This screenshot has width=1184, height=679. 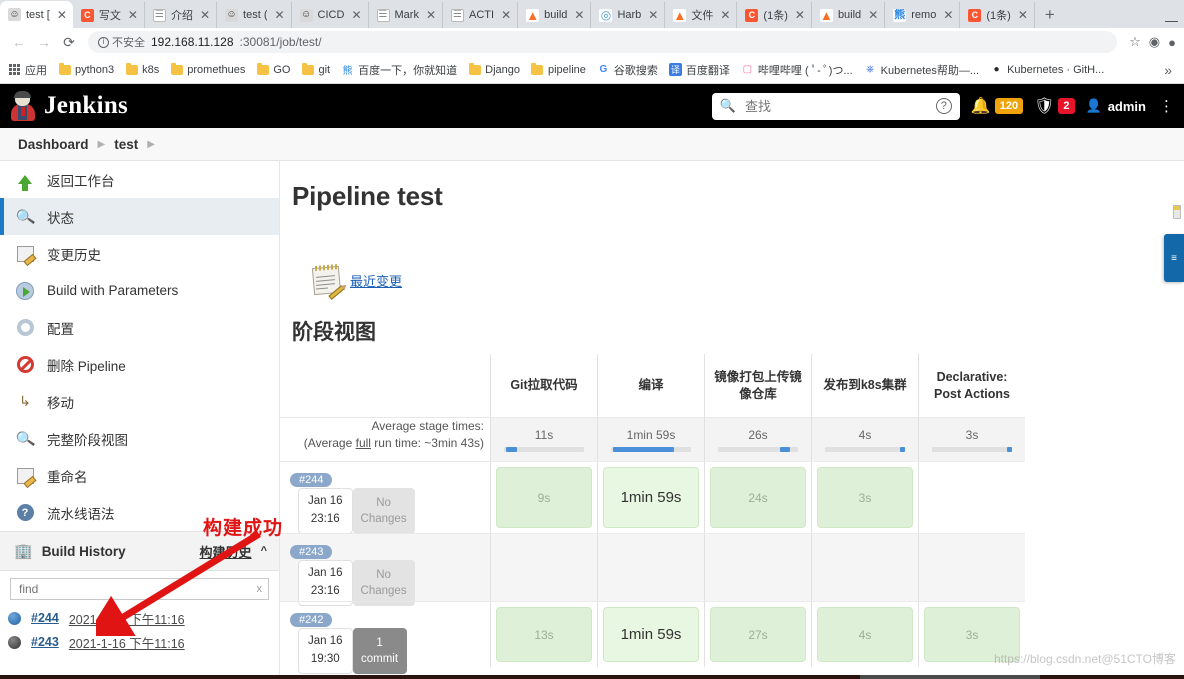 I want to click on browser-tab-8: ◎ Harb ✕, so click(x=628, y=15).